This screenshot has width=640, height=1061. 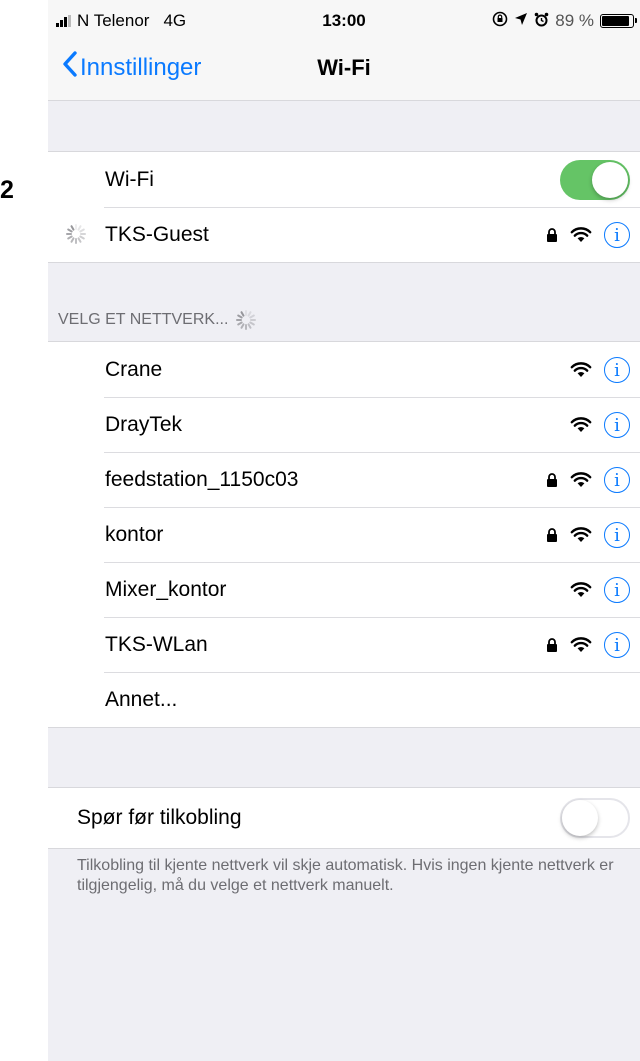 I want to click on network-row: DrayTek i, so click(x=344, y=424).